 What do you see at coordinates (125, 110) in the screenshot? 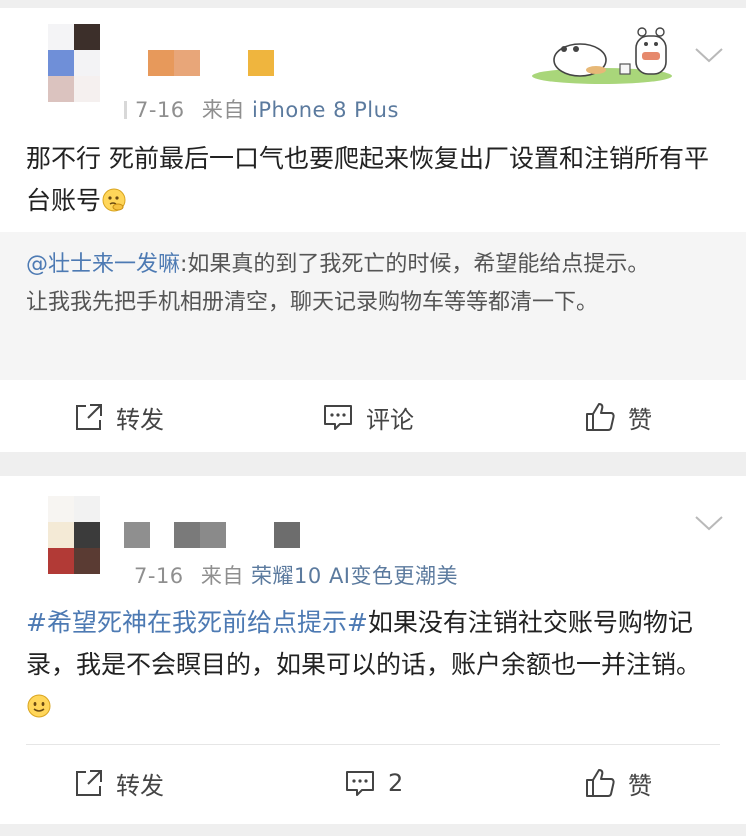
I see `meta-tick` at bounding box center [125, 110].